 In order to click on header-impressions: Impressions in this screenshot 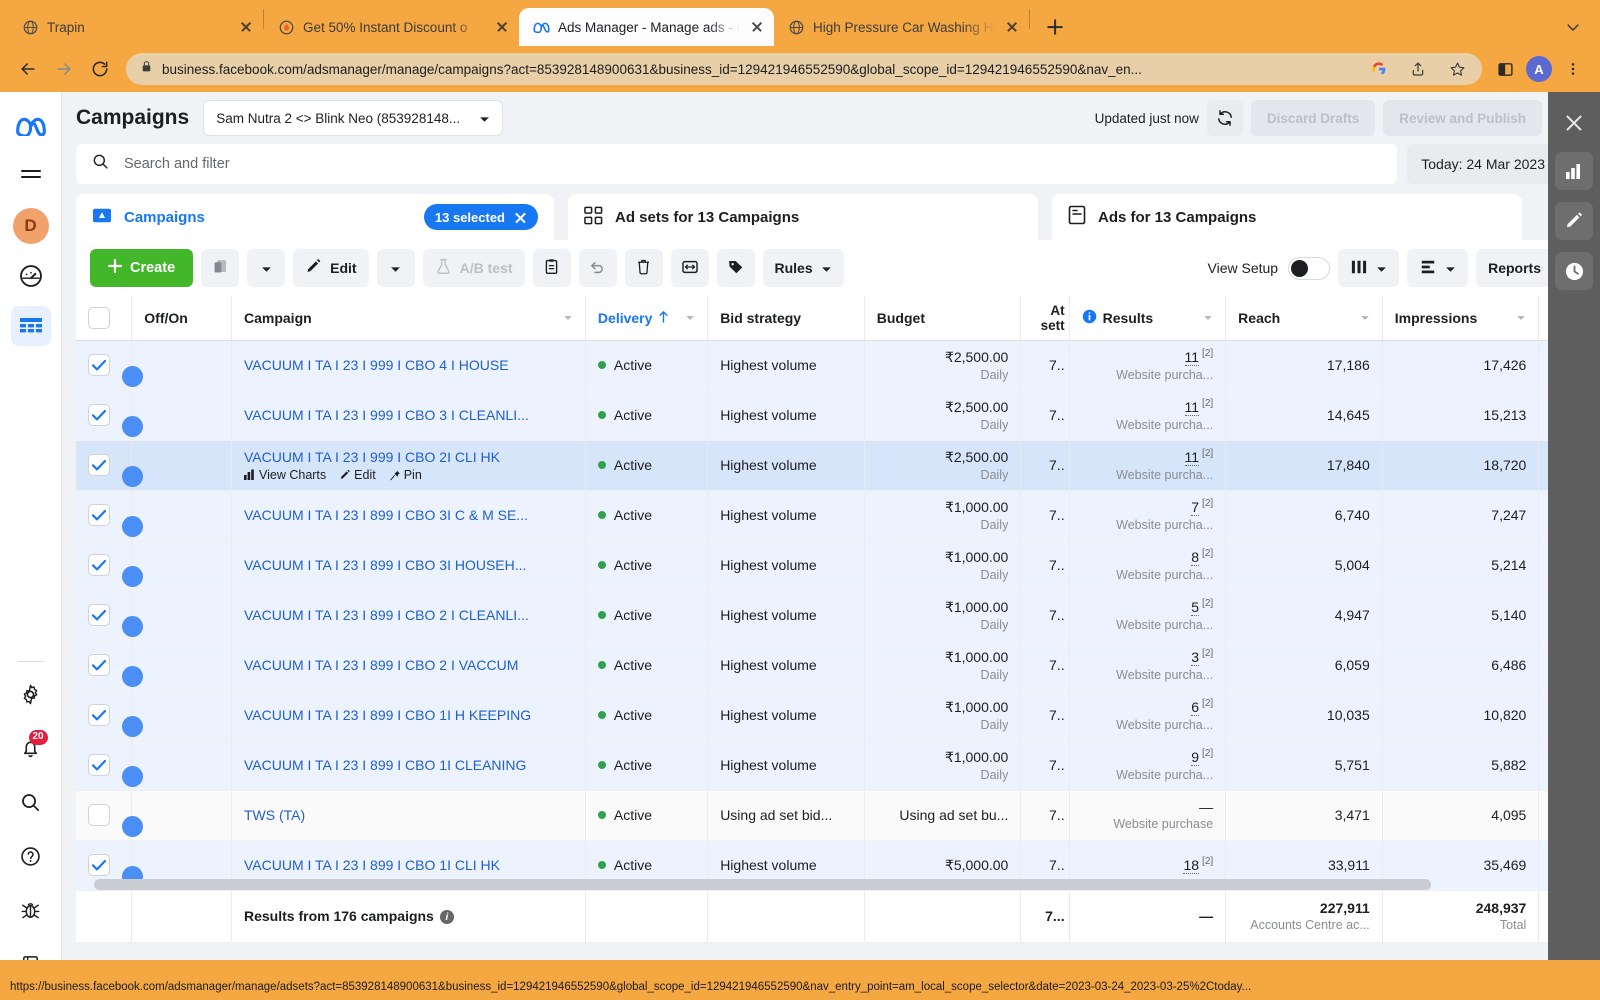, I will do `click(1461, 318)`.